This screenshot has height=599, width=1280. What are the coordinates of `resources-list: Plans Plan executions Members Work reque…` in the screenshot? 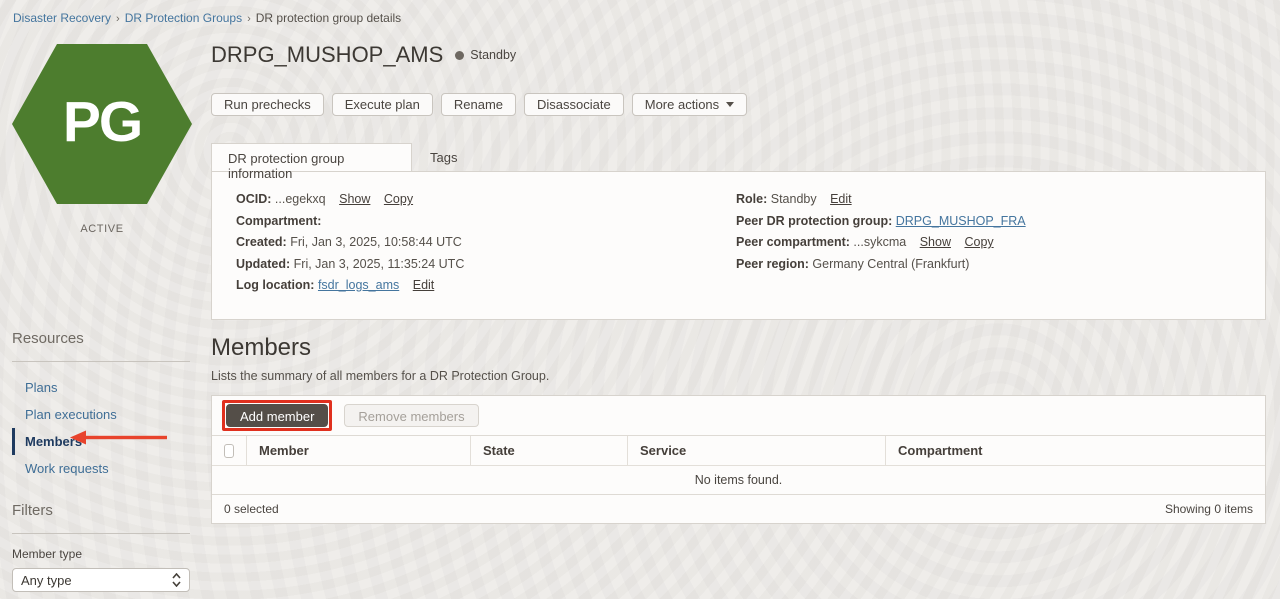 It's located at (101, 428).